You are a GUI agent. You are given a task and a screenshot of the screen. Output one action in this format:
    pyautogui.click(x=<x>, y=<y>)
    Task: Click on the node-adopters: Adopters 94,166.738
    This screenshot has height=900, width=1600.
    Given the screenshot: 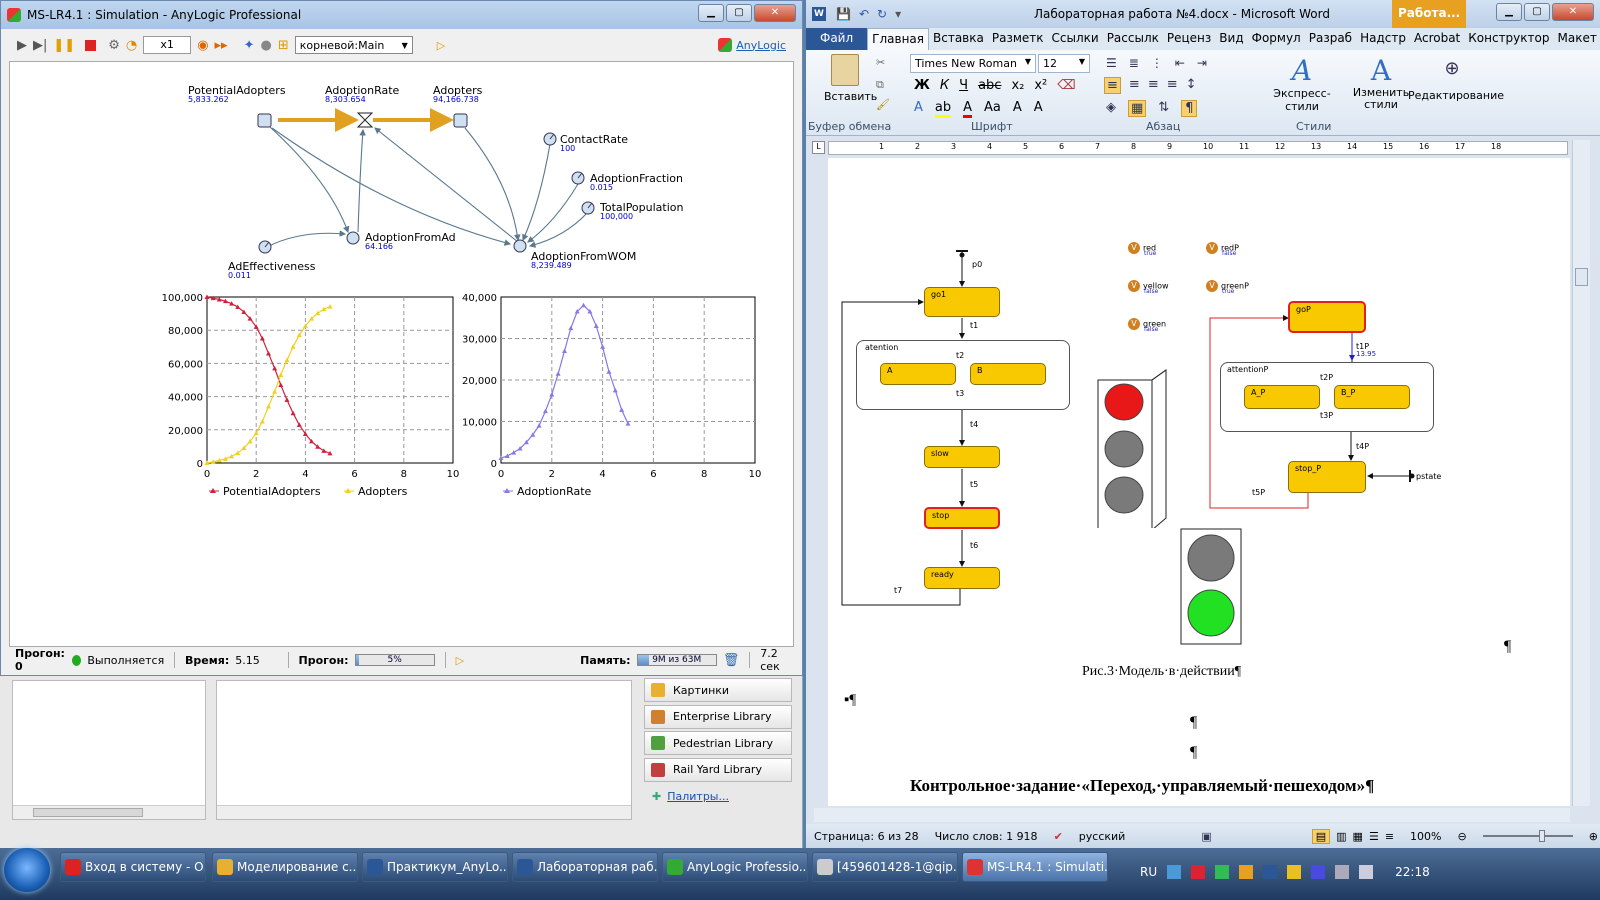 What is the action you would take?
    pyautogui.click(x=457, y=94)
    